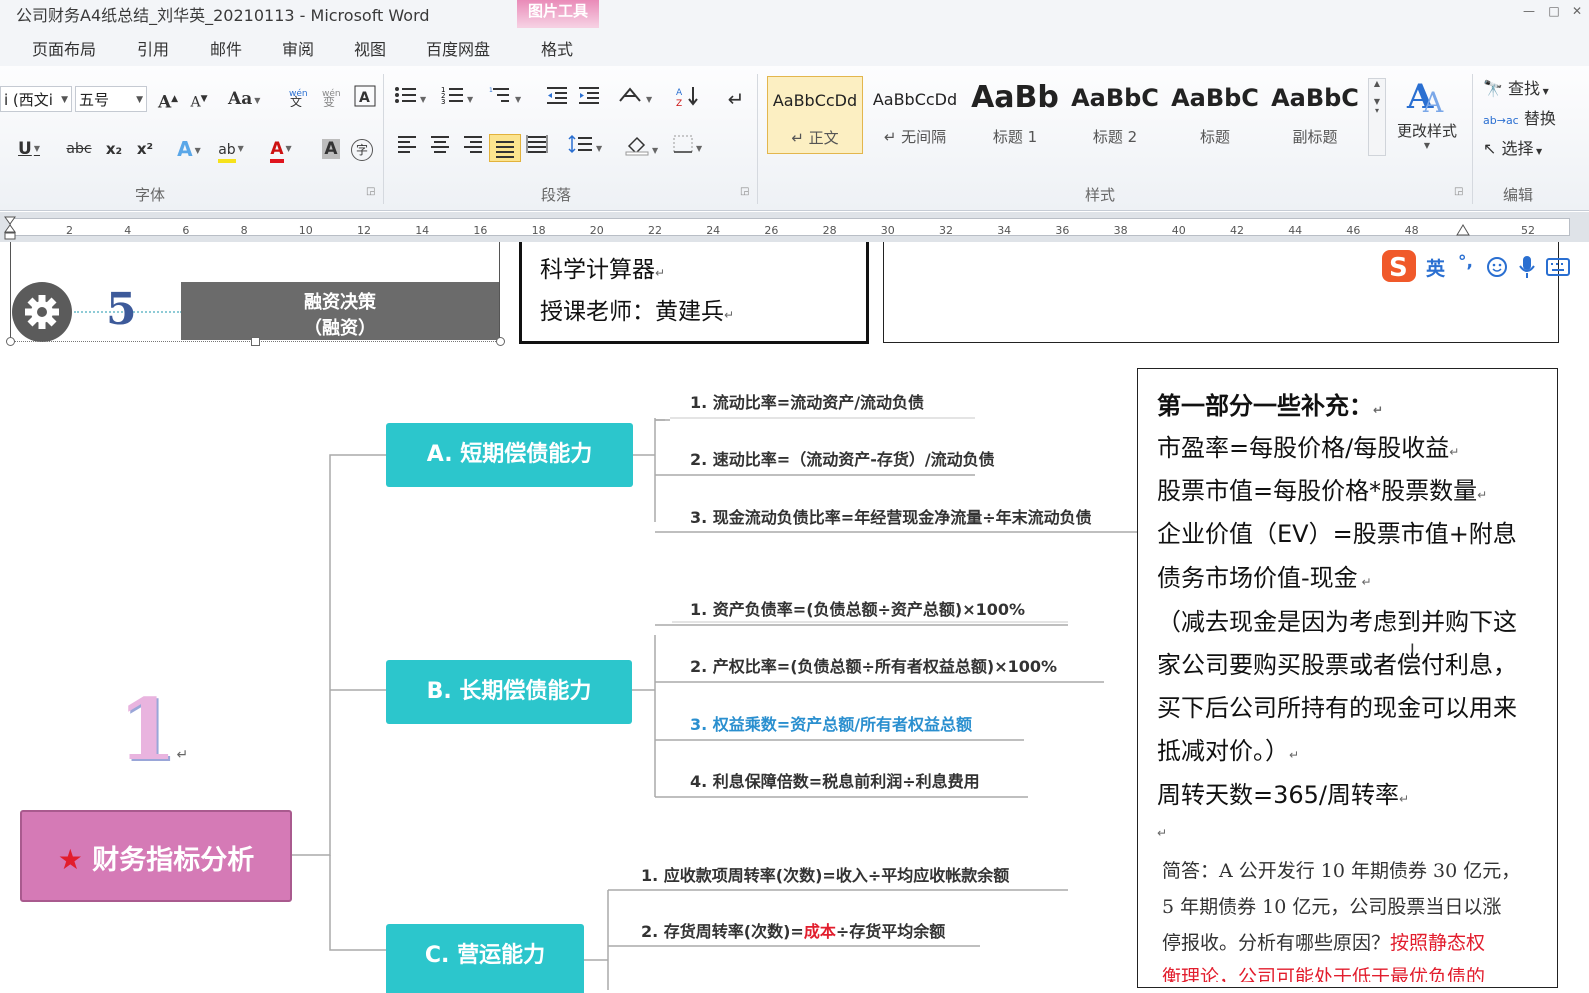  Describe the element at coordinates (244, 99) in the screenshot. I see `change-case-button: Aa ▼` at that location.